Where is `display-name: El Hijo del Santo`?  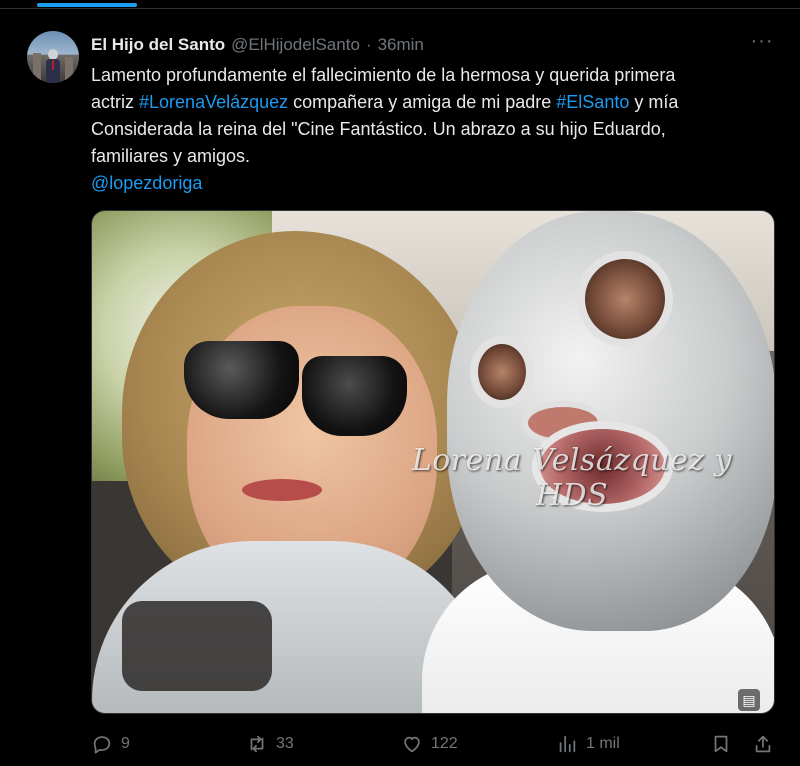 display-name: El Hijo del Santo is located at coordinates (158, 45).